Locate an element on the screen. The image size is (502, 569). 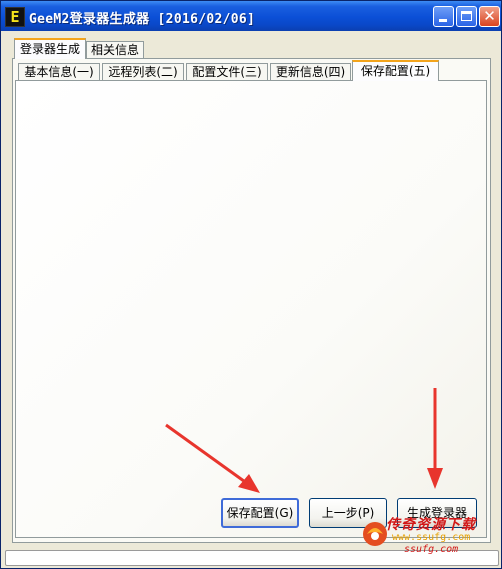
maximize-icon is located at coordinates (466, 16).